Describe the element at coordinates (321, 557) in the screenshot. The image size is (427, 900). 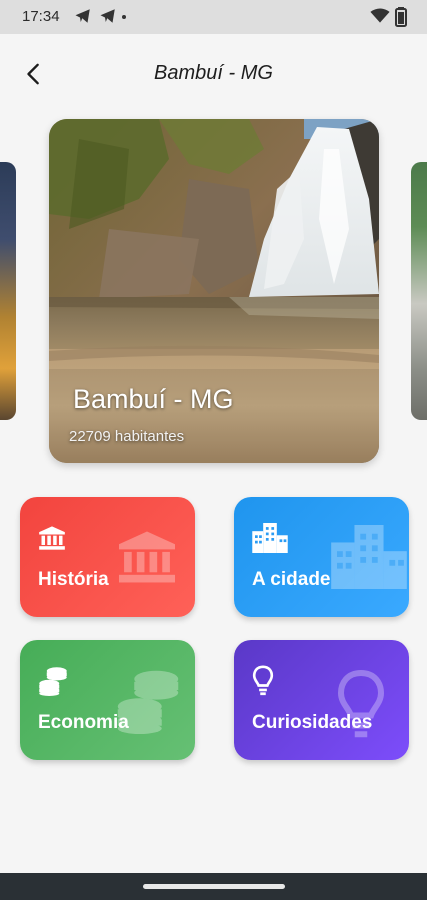
I see `tile-a-cidade: A cidade` at that location.